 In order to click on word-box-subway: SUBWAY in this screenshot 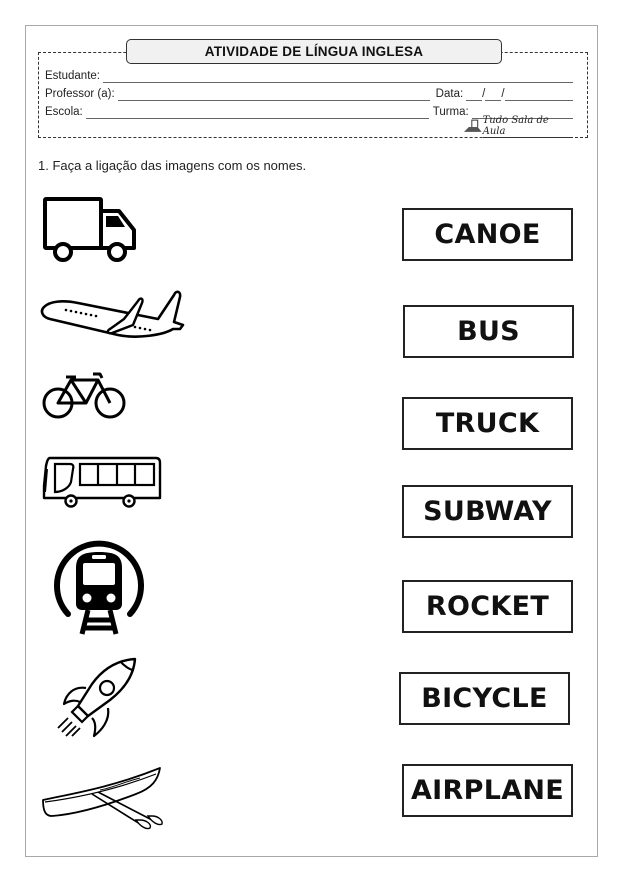, I will do `click(487, 511)`.